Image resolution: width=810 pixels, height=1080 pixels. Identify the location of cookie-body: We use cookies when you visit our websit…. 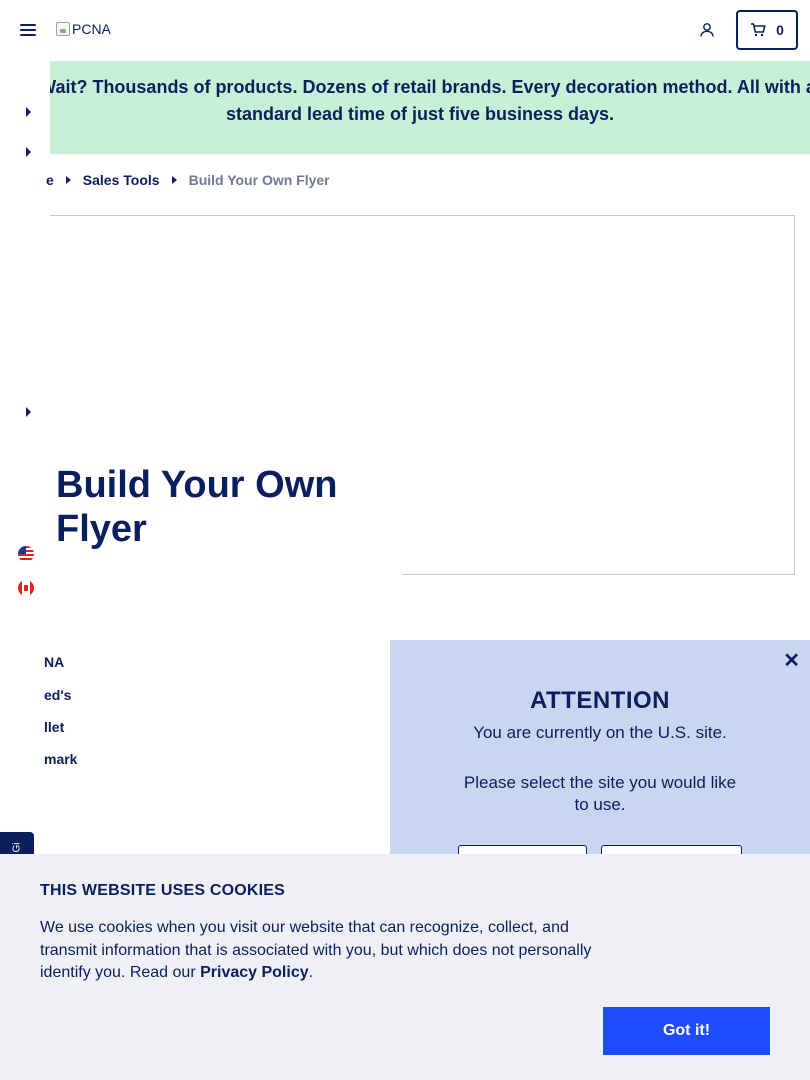
(316, 950).